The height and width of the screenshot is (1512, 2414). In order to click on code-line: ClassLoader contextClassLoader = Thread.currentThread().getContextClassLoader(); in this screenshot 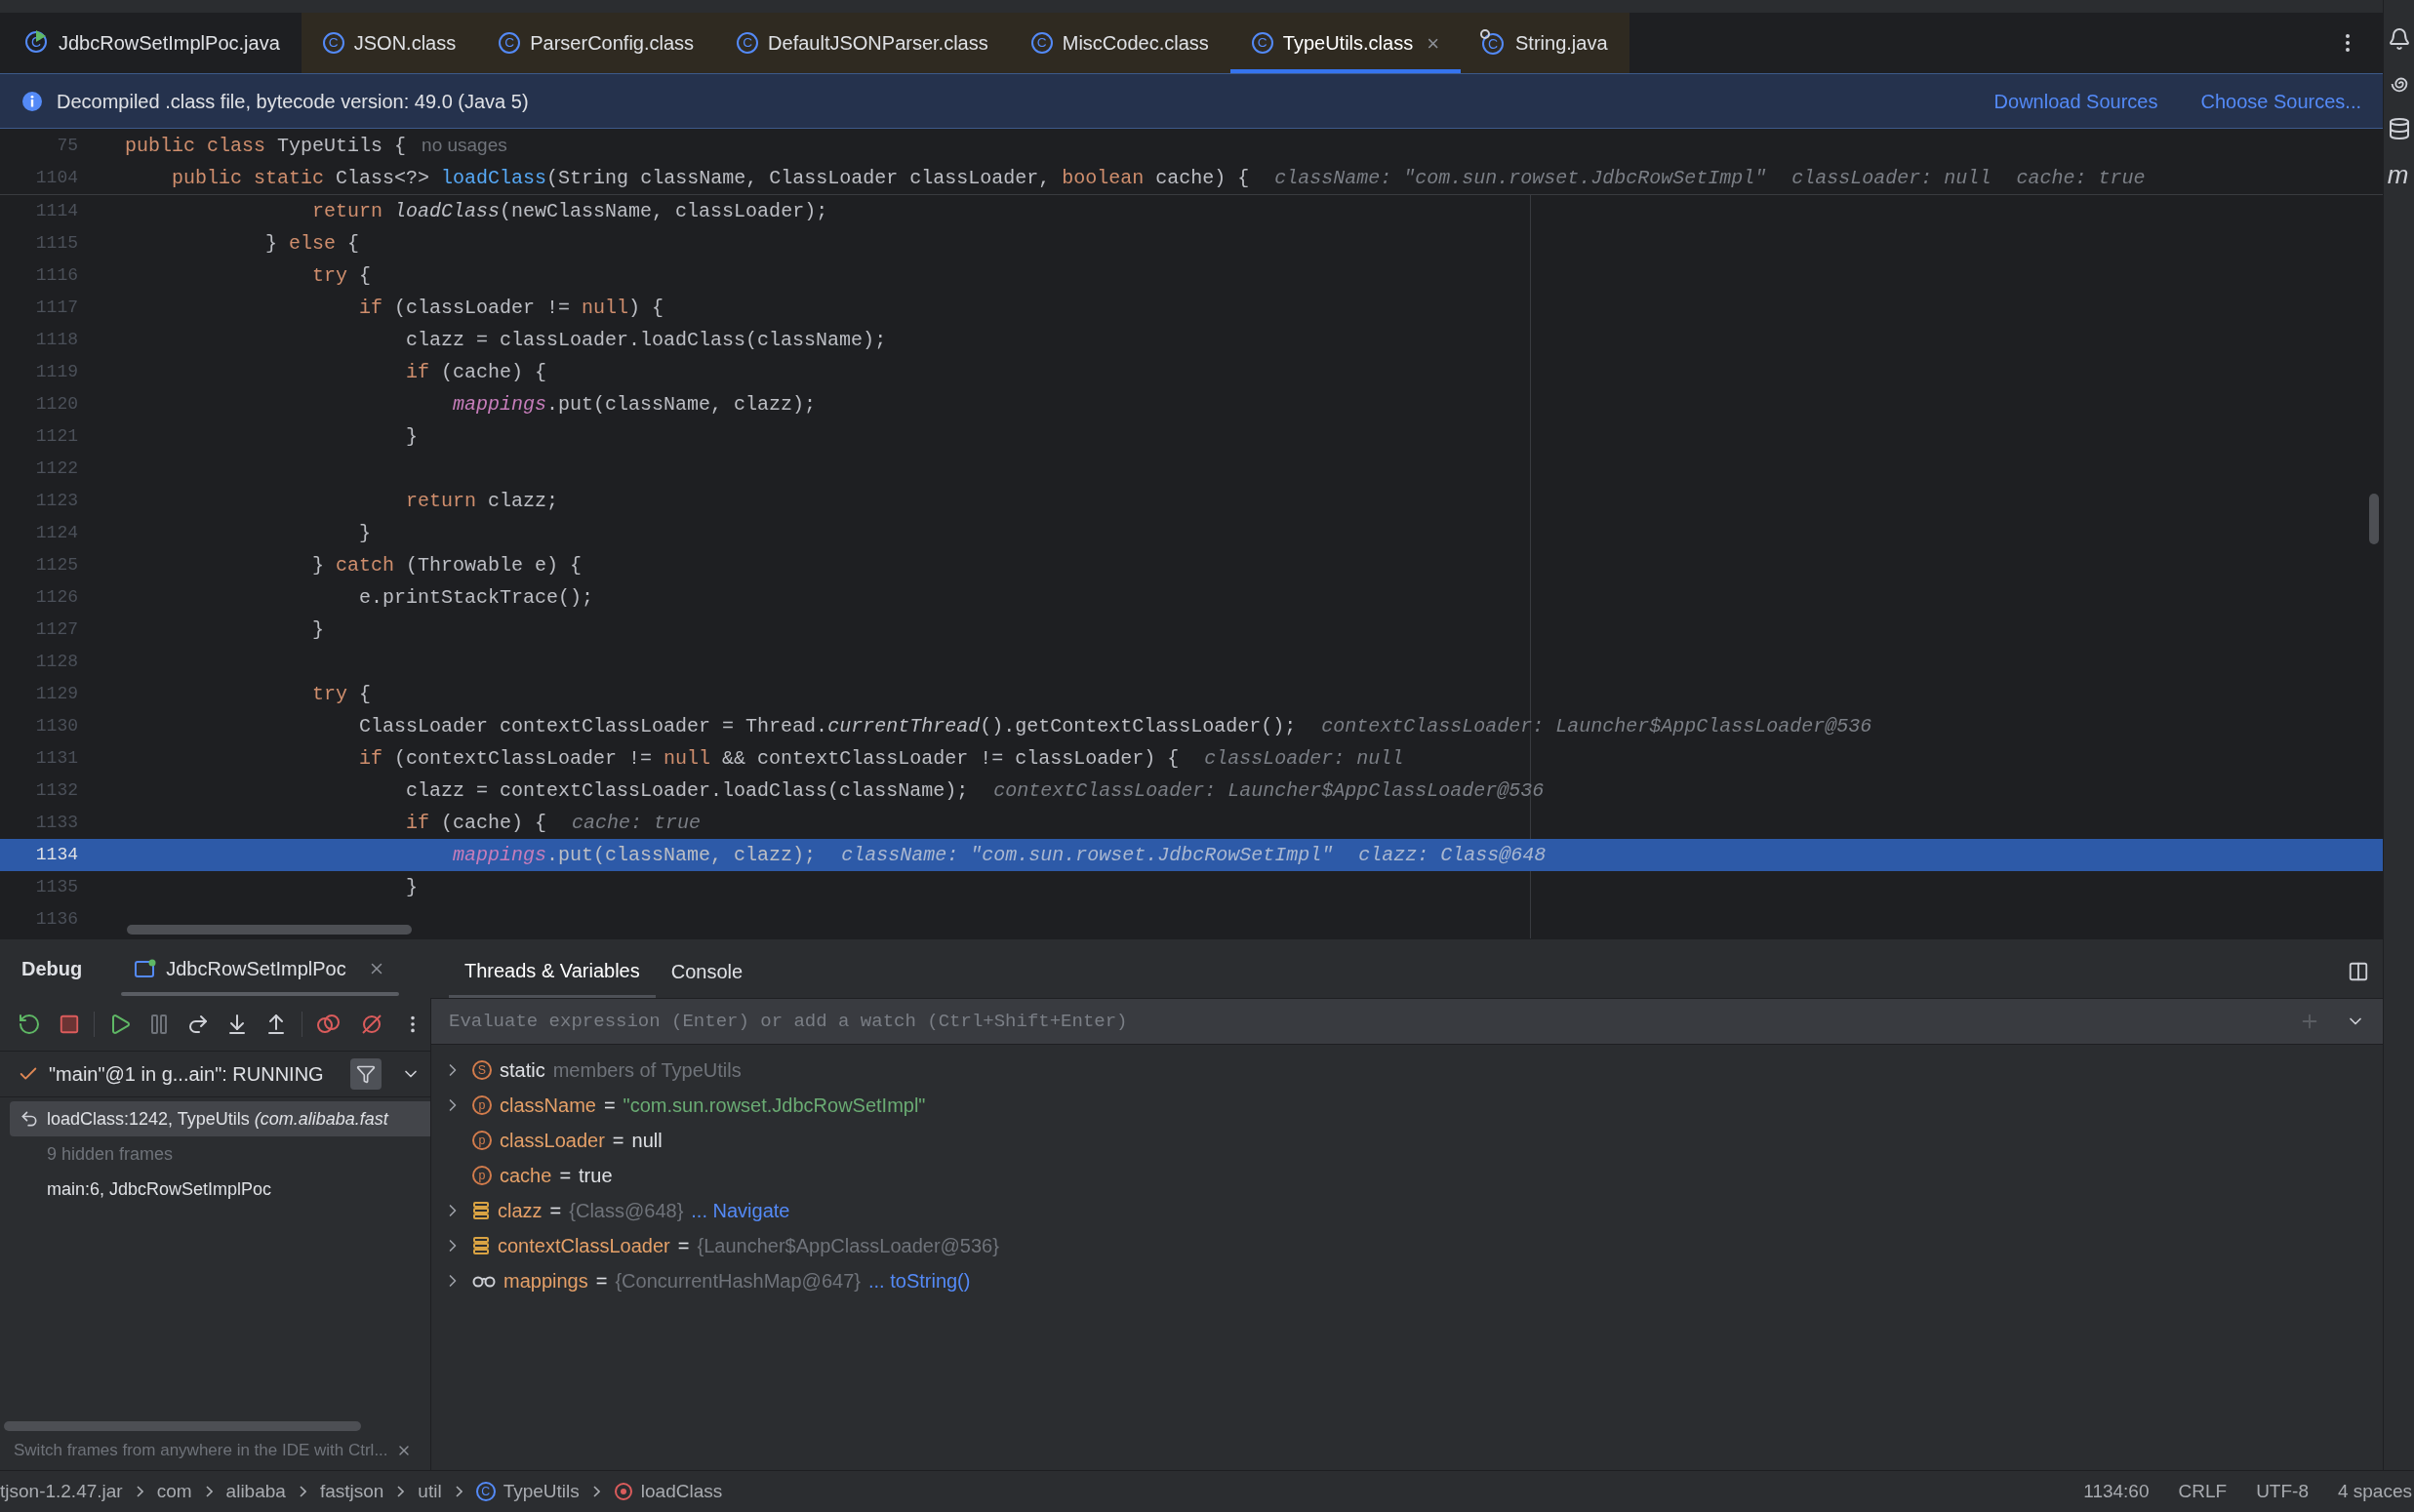, I will do `click(827, 726)`.